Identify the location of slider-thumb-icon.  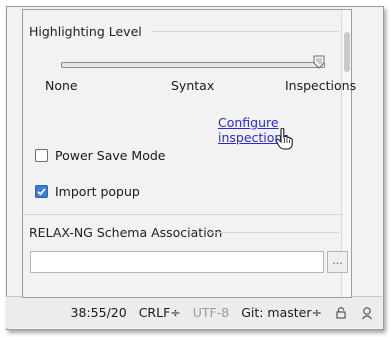
(319, 62).